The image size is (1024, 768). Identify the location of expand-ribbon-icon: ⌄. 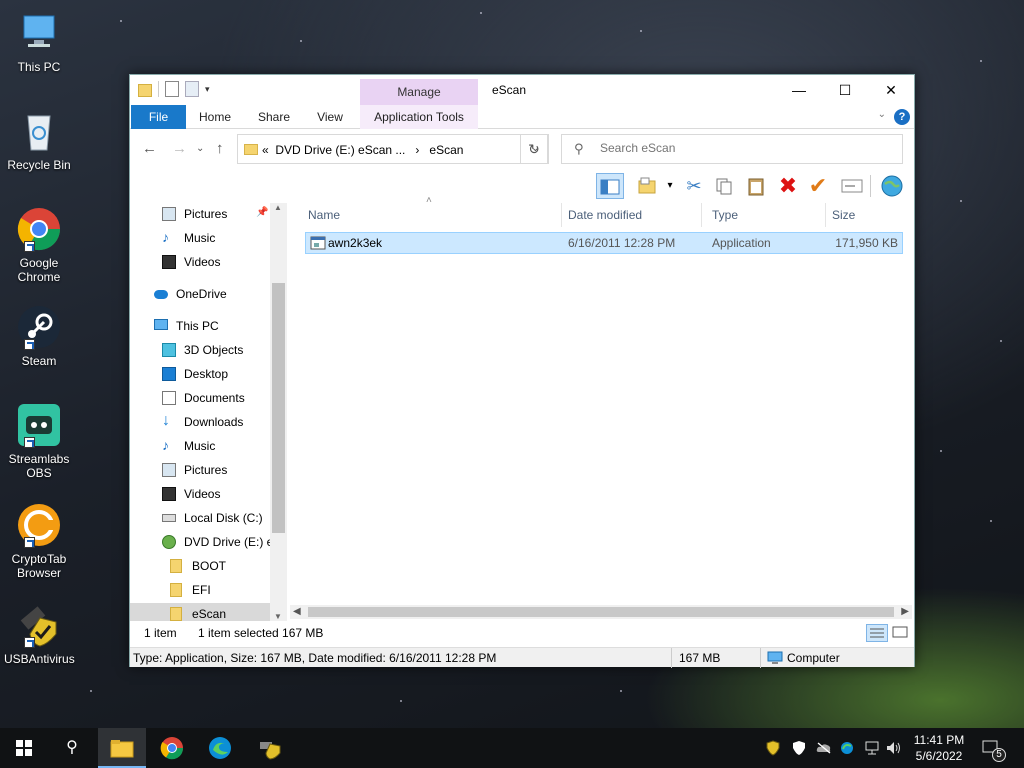
(882, 114).